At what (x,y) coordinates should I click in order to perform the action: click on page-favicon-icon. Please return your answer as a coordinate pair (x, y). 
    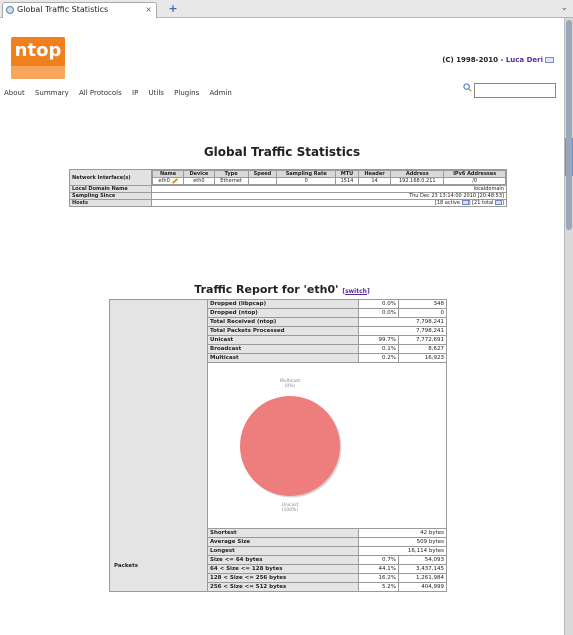
    Looking at the image, I should click on (10, 10).